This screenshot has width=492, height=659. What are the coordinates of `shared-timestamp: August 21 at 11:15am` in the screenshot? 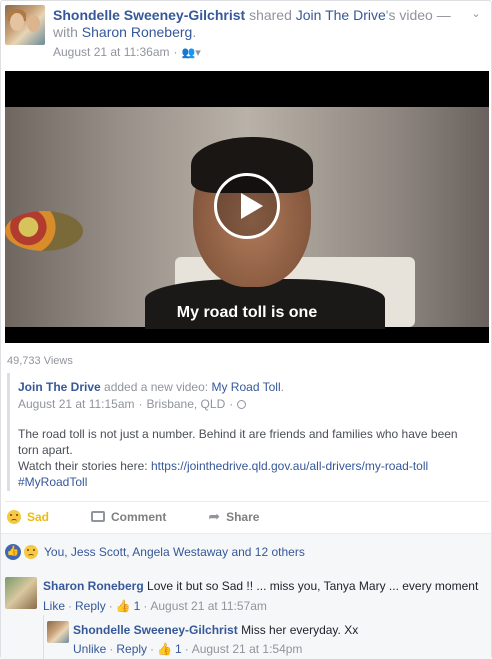 It's located at (76, 404).